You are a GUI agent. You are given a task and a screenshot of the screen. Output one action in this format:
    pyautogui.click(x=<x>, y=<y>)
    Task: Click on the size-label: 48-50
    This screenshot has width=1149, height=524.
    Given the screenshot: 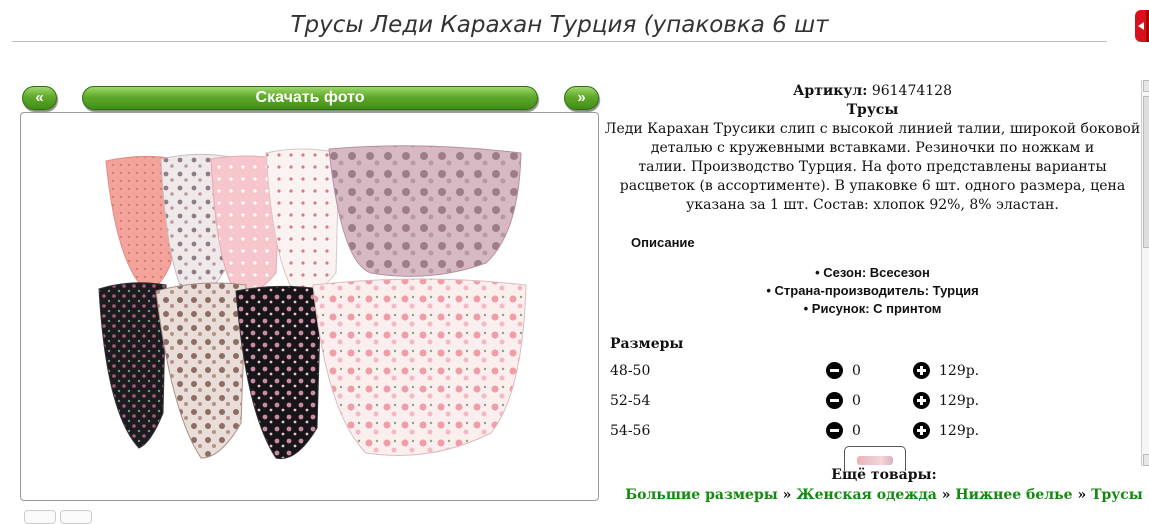 What is the action you would take?
    pyautogui.click(x=630, y=371)
    